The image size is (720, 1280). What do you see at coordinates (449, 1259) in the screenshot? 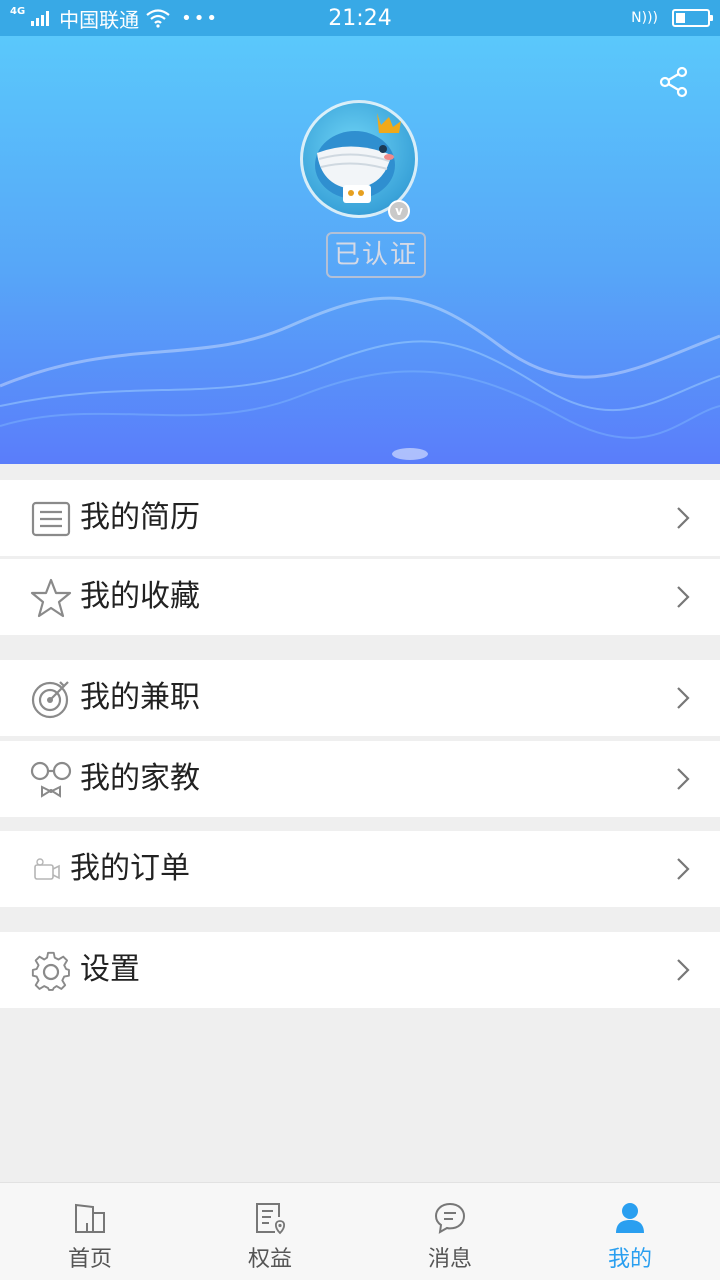
I see `tab-label: 消息` at bounding box center [449, 1259].